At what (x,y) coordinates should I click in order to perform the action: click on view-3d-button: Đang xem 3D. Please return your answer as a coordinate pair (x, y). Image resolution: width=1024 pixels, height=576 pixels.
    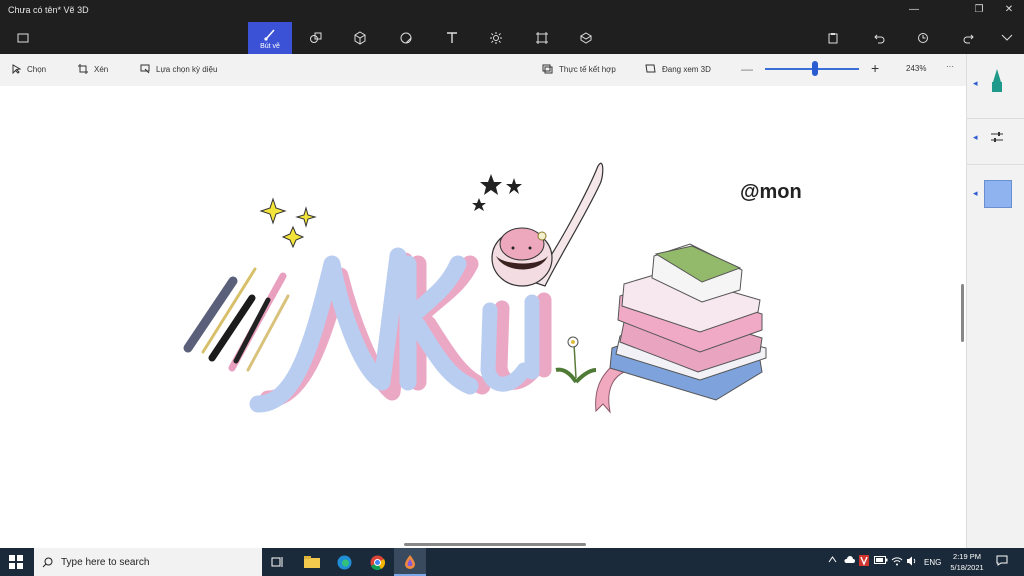
    Looking at the image, I should click on (678, 69).